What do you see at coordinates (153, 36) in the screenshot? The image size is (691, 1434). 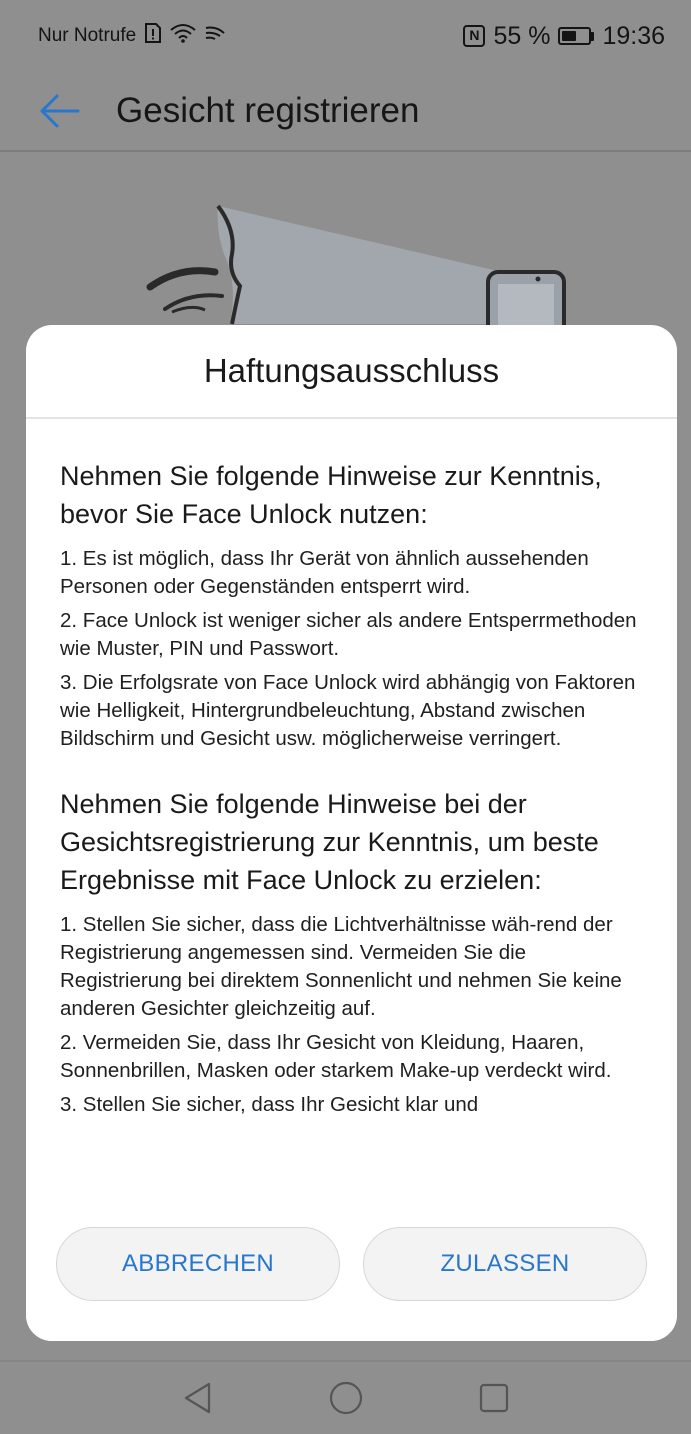 I see `sim-alert-icon` at bounding box center [153, 36].